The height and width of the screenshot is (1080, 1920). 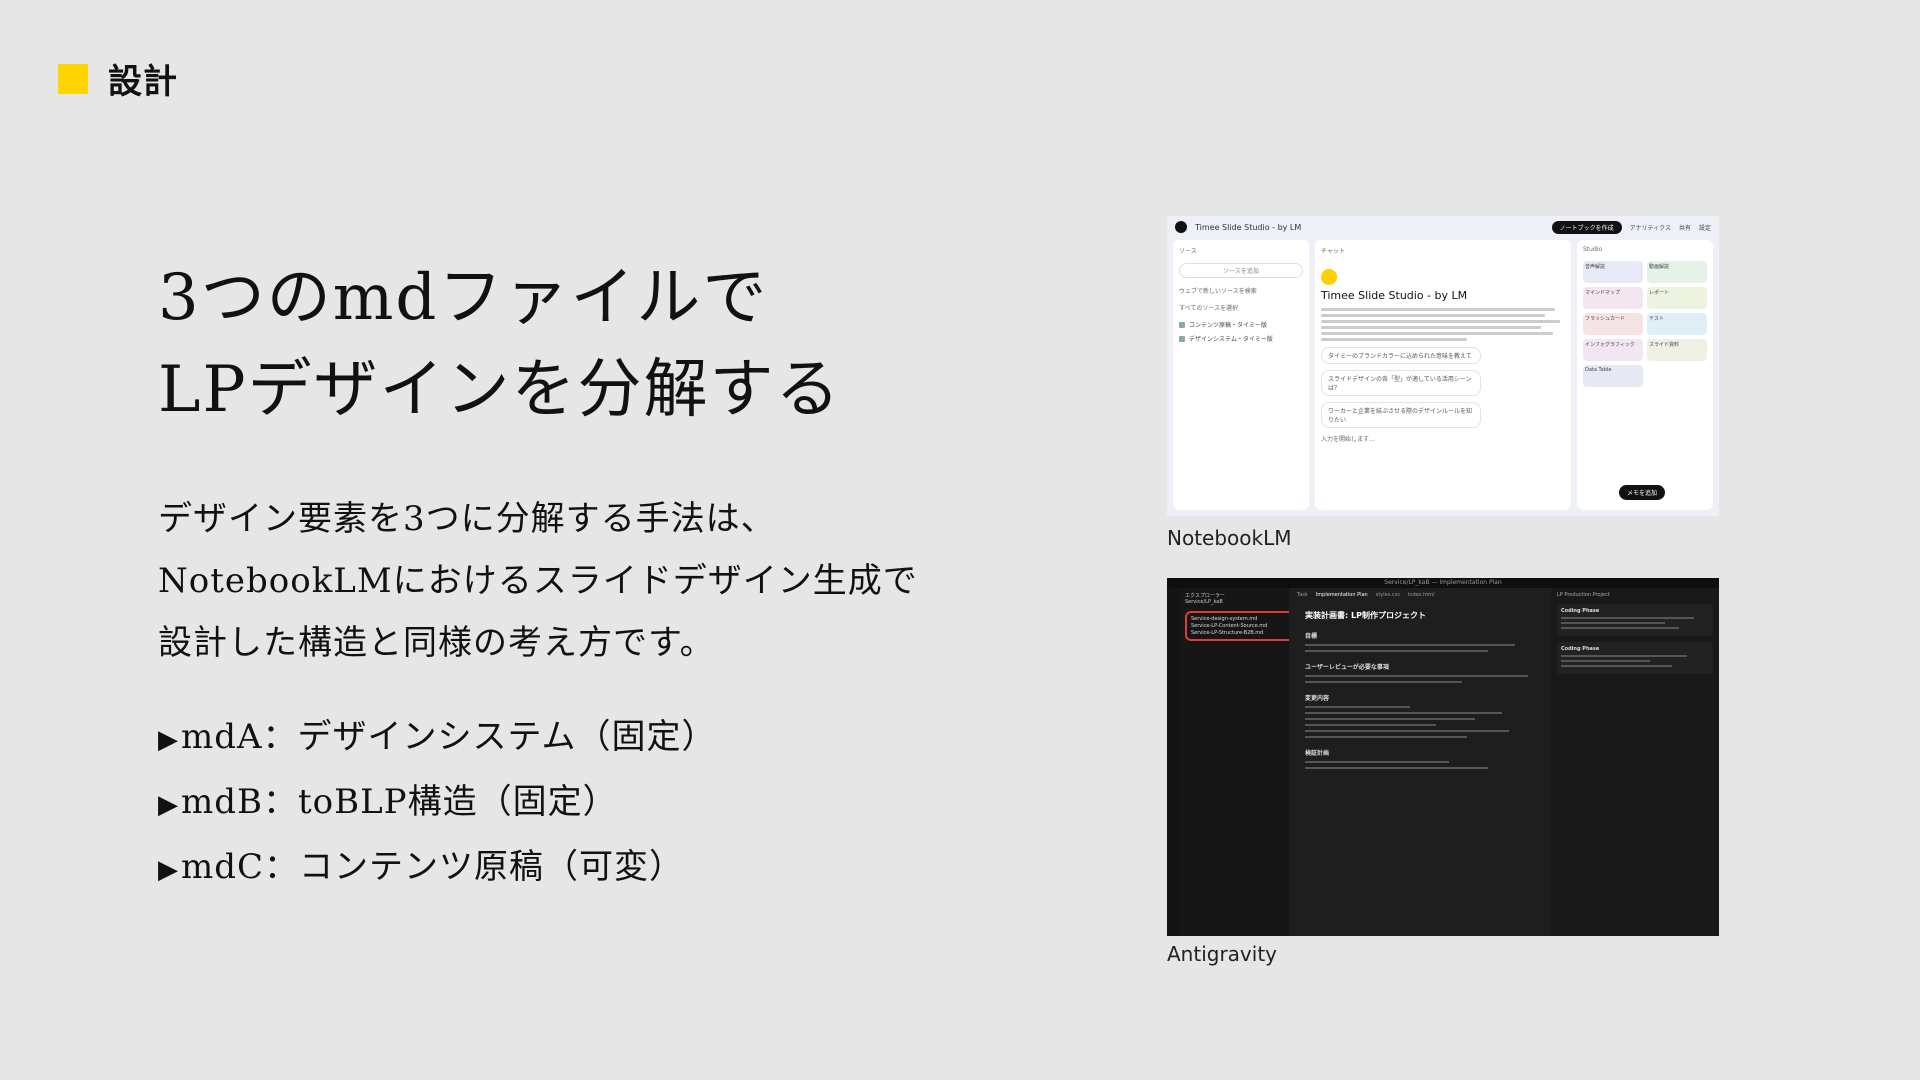 I want to click on body-line2: NotebookLMにおけるスライドデザイン生成で, so click(x=538, y=581).